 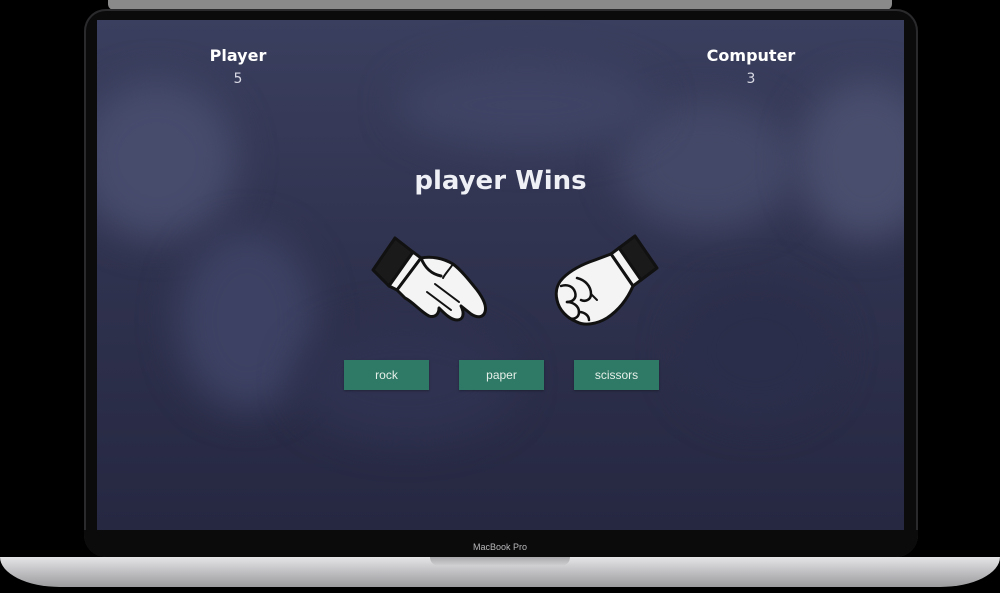 What do you see at coordinates (429, 279) in the screenshot?
I see `paper-hand-icon` at bounding box center [429, 279].